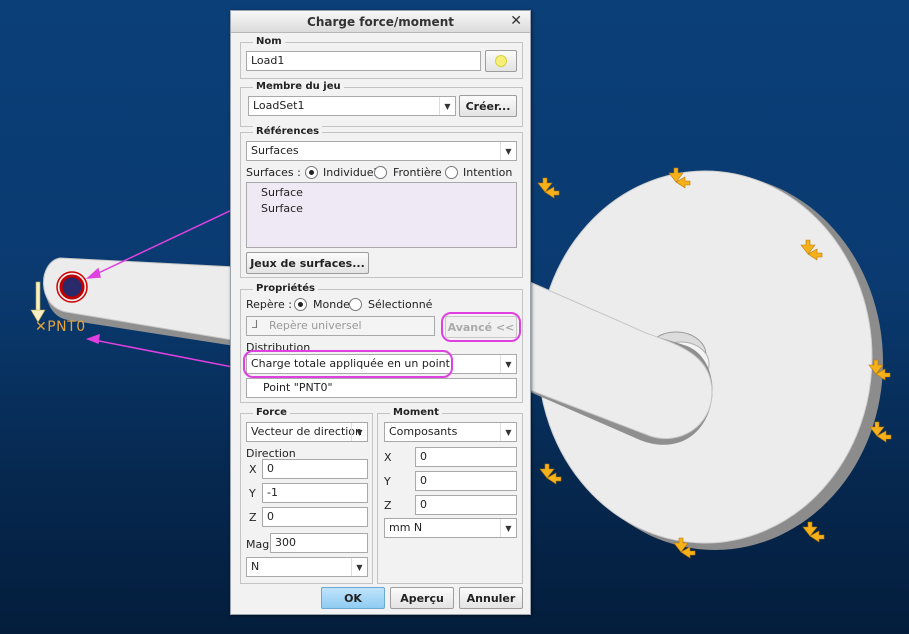 The height and width of the screenshot is (634, 909). Describe the element at coordinates (331, 304) in the screenshot. I see `radio-monde-label: Monde` at that location.